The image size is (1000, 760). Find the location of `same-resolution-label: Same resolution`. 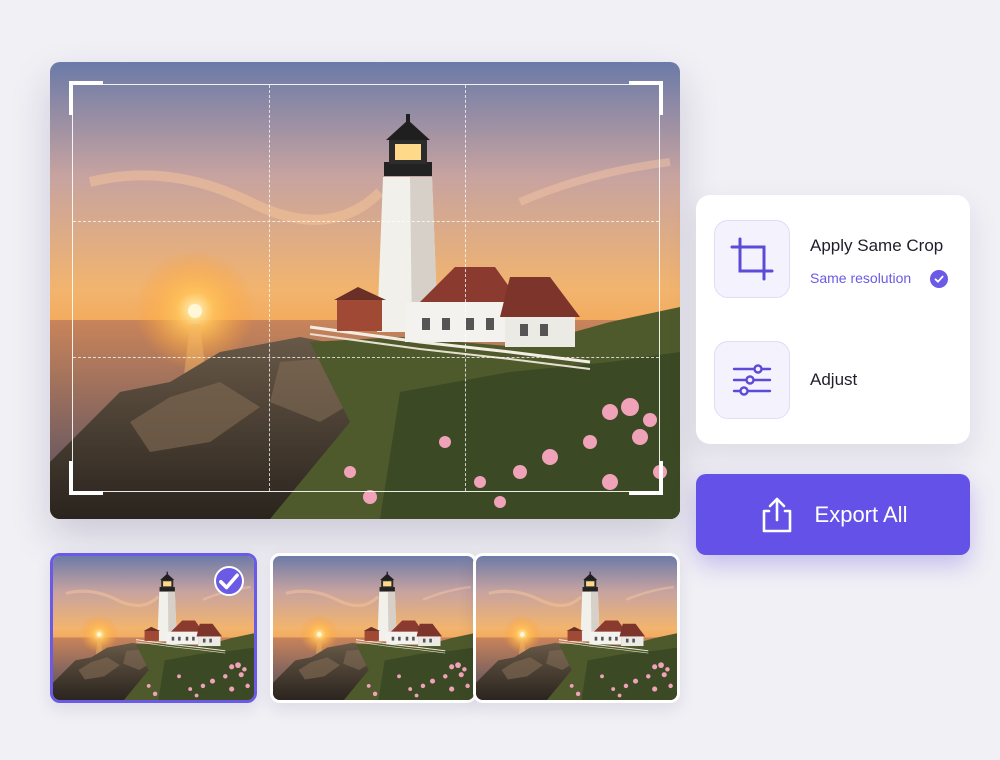

same-resolution-label: Same resolution is located at coordinates (860, 278).